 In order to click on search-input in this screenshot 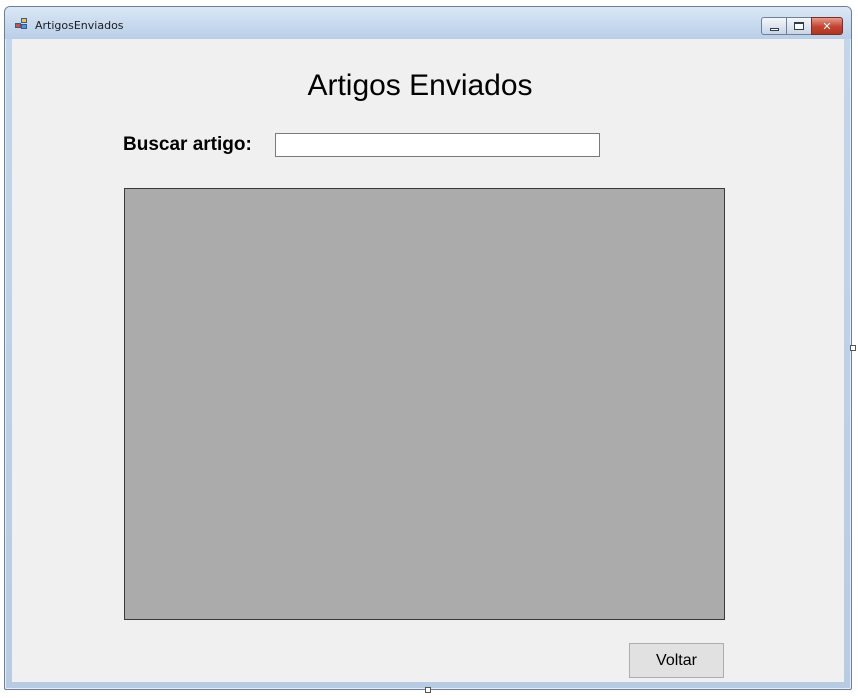, I will do `click(437, 145)`.